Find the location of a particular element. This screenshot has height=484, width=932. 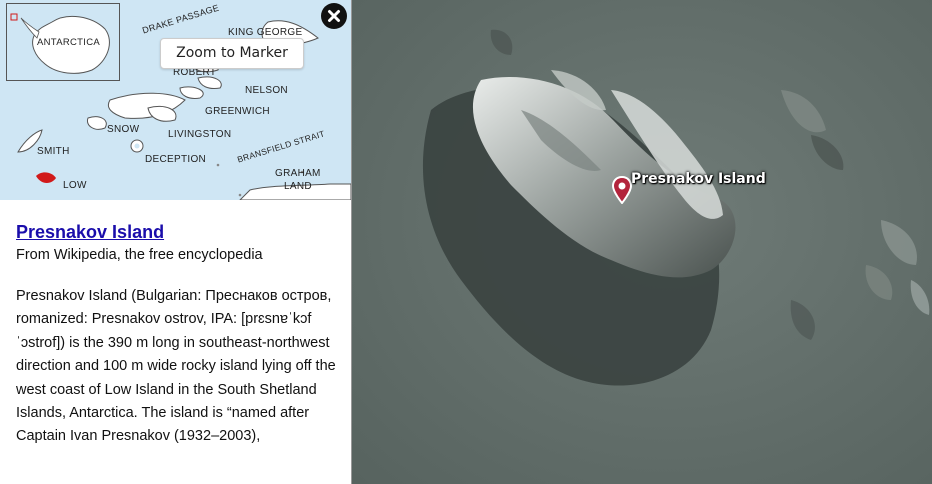

zoom-to-marker-button: Zoom to Marker is located at coordinates (232, 53).